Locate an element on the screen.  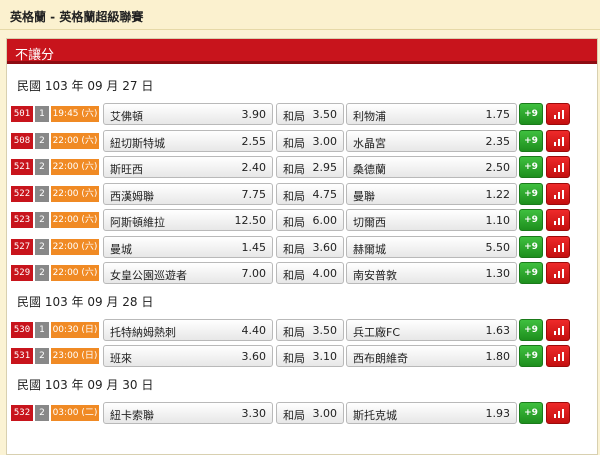
home-win-button: 斯旺西 2.40 is located at coordinates (188, 167).